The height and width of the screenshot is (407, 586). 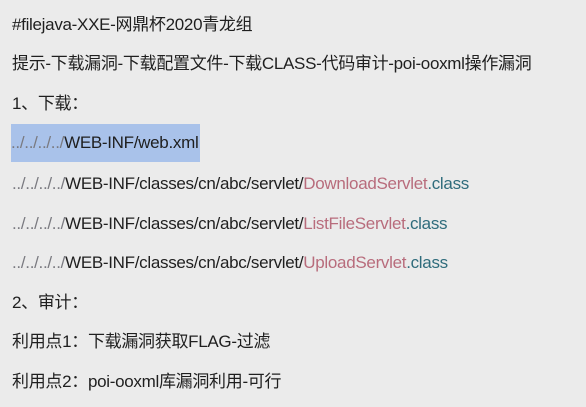 I want to click on exploit-point-1: 利用点1：下载漏洞获取FLAG-过滤, so click(x=141, y=341).